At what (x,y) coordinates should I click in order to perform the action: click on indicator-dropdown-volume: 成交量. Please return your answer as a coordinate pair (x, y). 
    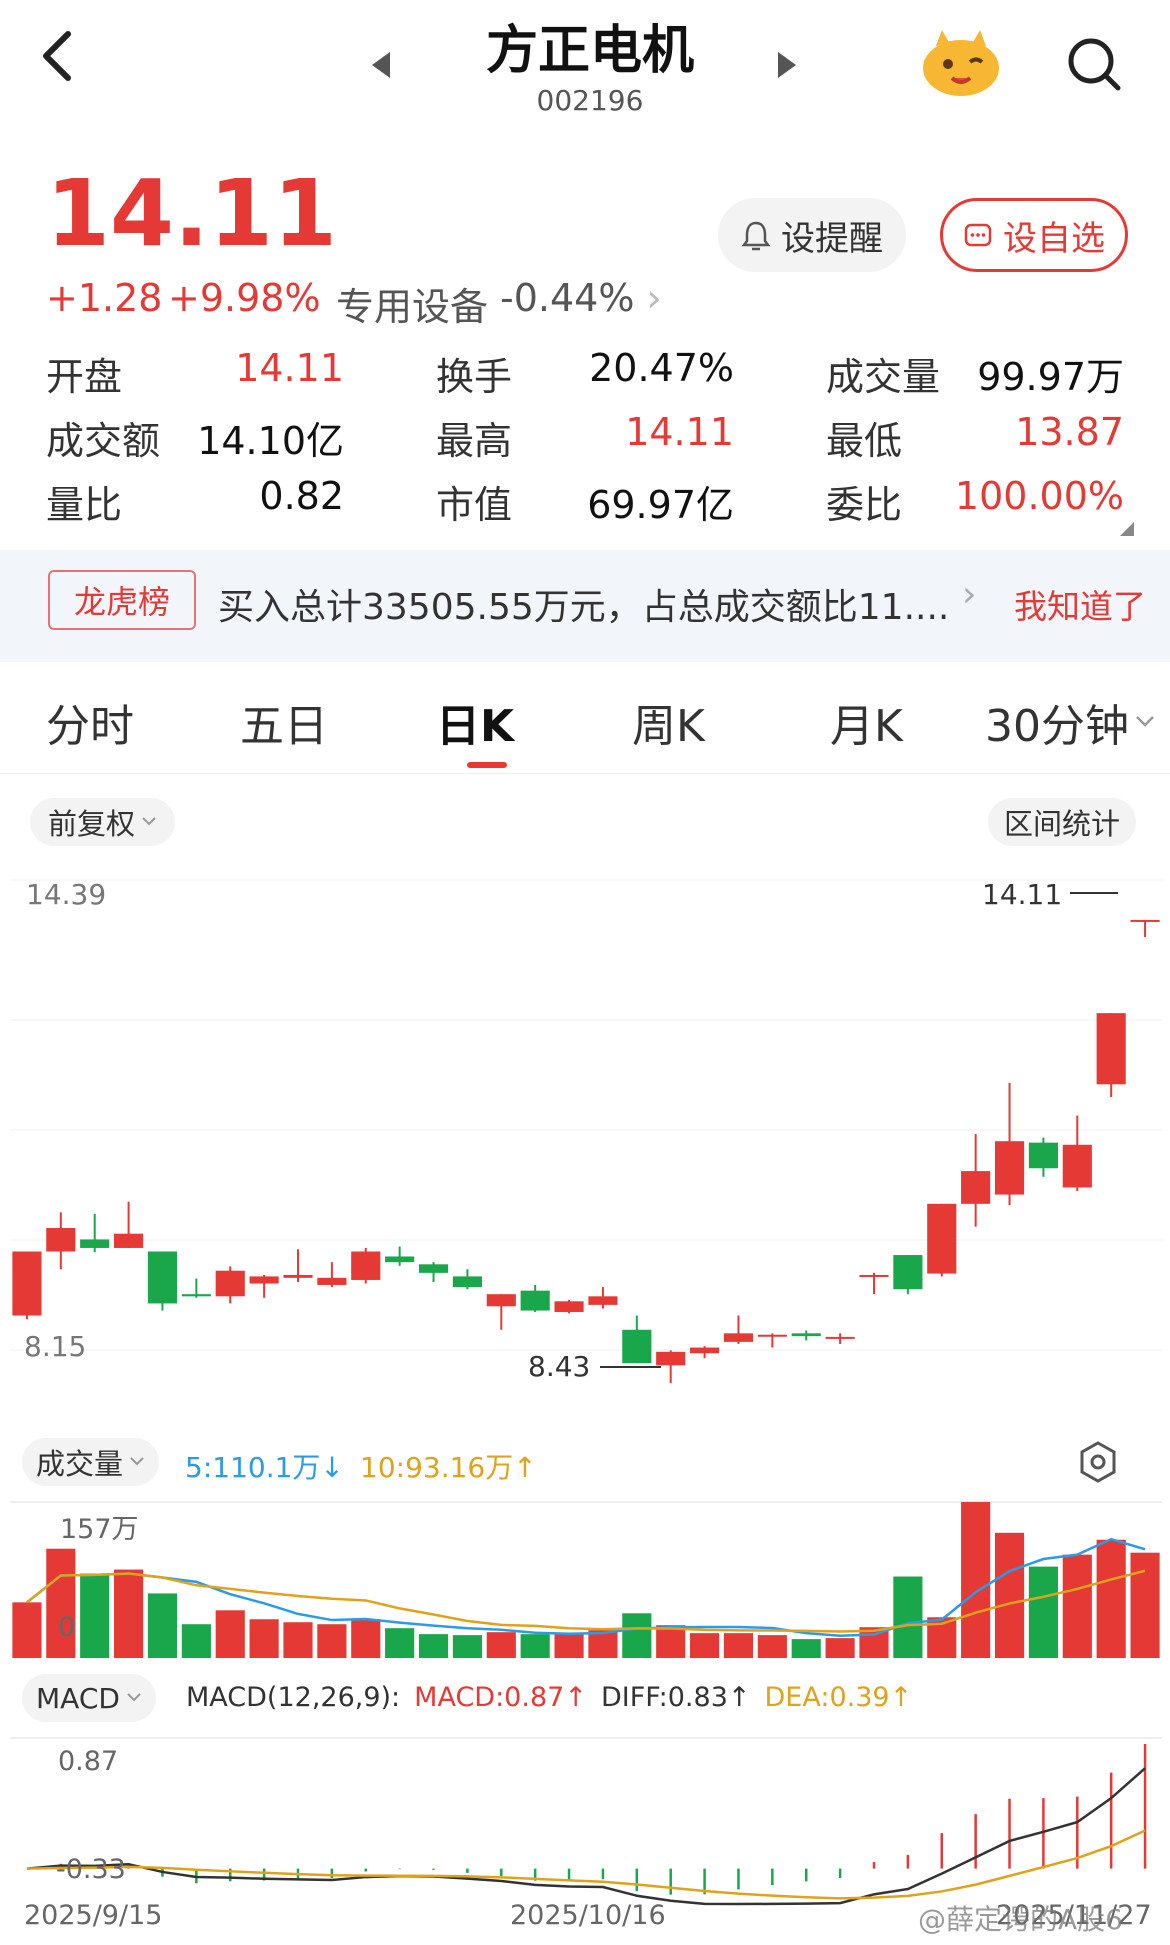
    Looking at the image, I should click on (91, 1462).